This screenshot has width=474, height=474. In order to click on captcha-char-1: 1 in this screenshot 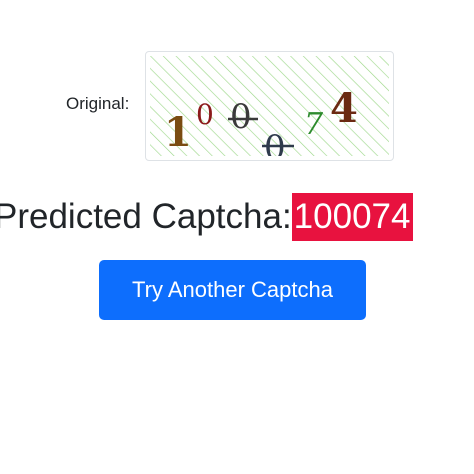, I will do `click(178, 132)`.